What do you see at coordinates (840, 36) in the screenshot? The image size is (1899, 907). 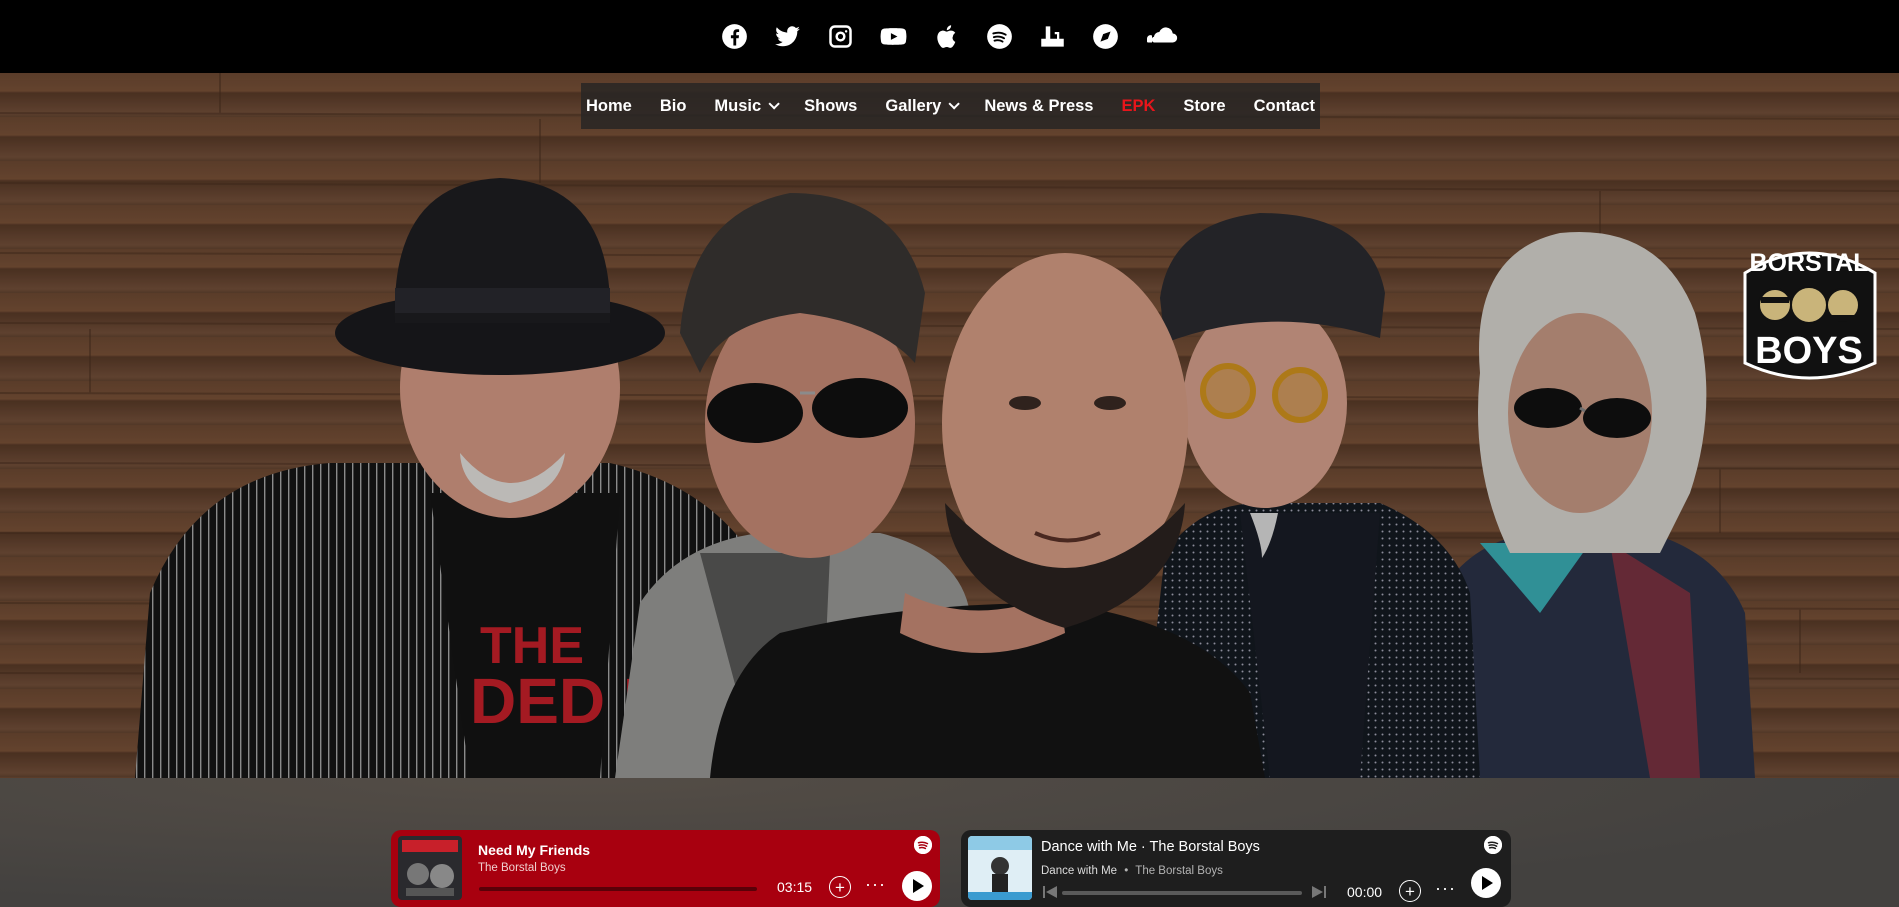 I see `instagram-icon` at bounding box center [840, 36].